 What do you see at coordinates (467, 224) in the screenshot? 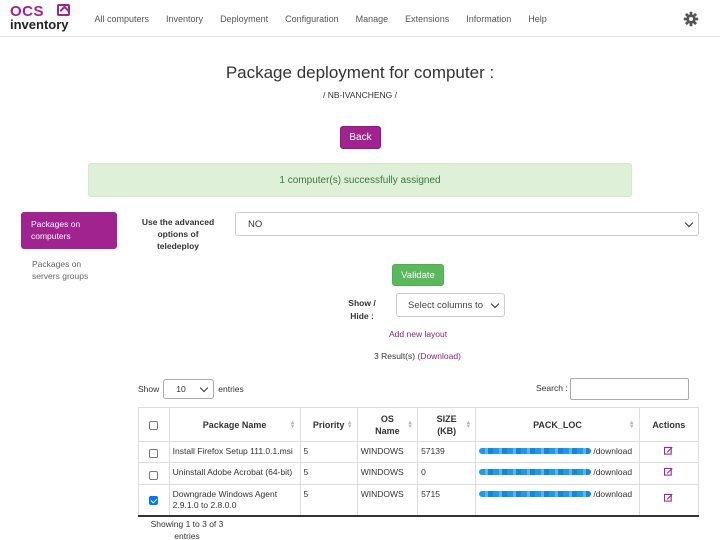
I see `teledeploy-select: NO` at bounding box center [467, 224].